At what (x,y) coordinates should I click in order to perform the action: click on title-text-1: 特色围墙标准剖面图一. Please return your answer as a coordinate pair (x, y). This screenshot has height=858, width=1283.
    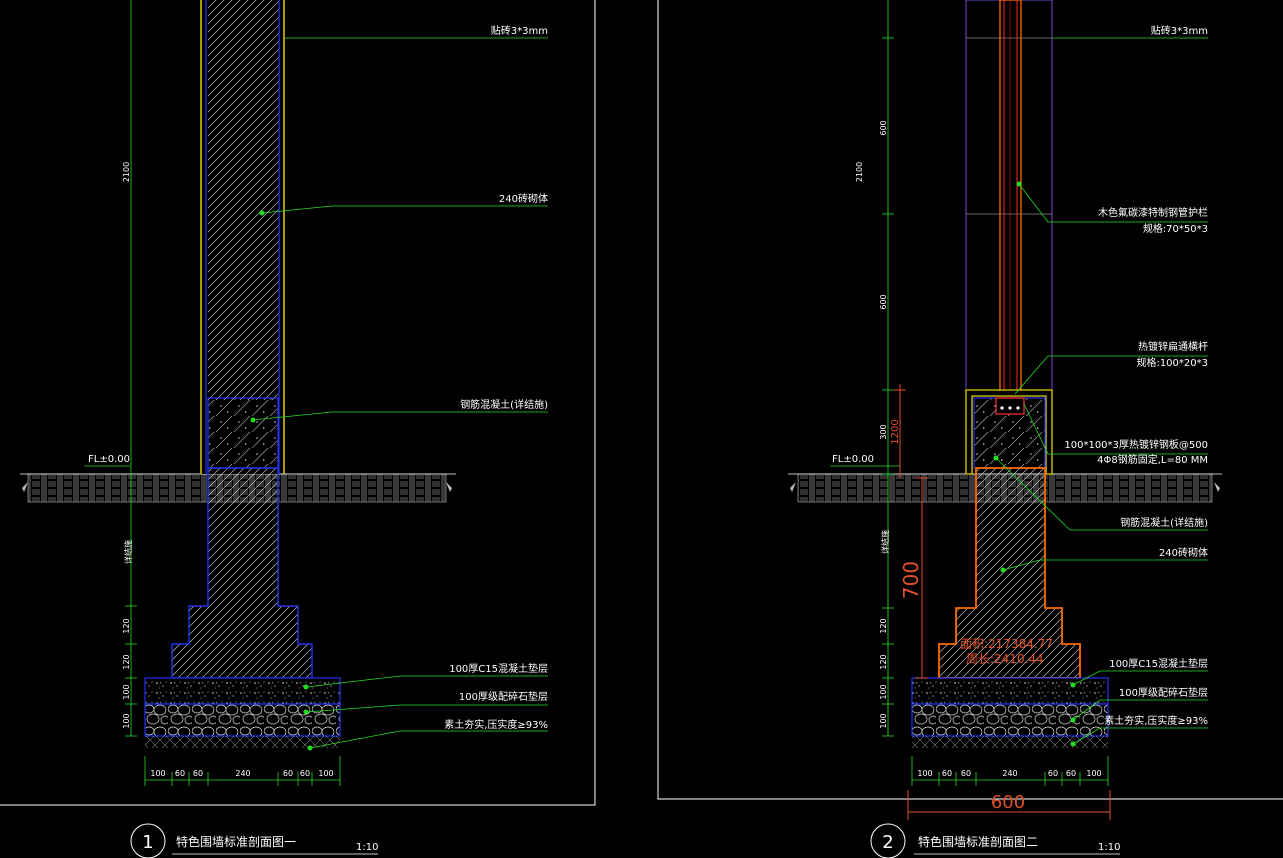
    Looking at the image, I should click on (236, 841).